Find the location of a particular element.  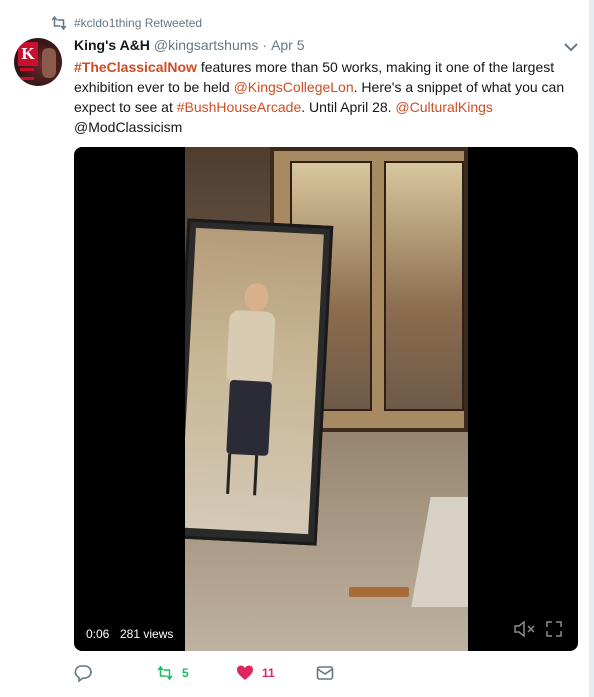

mention-link: @CulturalKings is located at coordinates (443, 107).